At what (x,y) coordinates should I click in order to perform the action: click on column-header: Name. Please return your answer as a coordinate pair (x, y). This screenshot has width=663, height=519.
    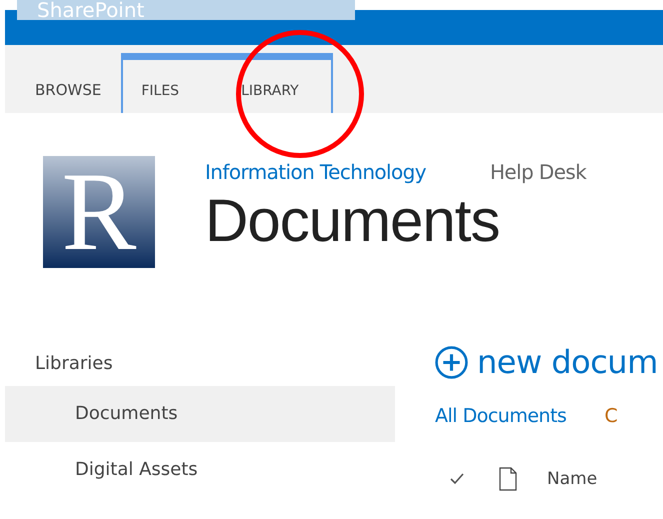
    Looking at the image, I should click on (572, 479).